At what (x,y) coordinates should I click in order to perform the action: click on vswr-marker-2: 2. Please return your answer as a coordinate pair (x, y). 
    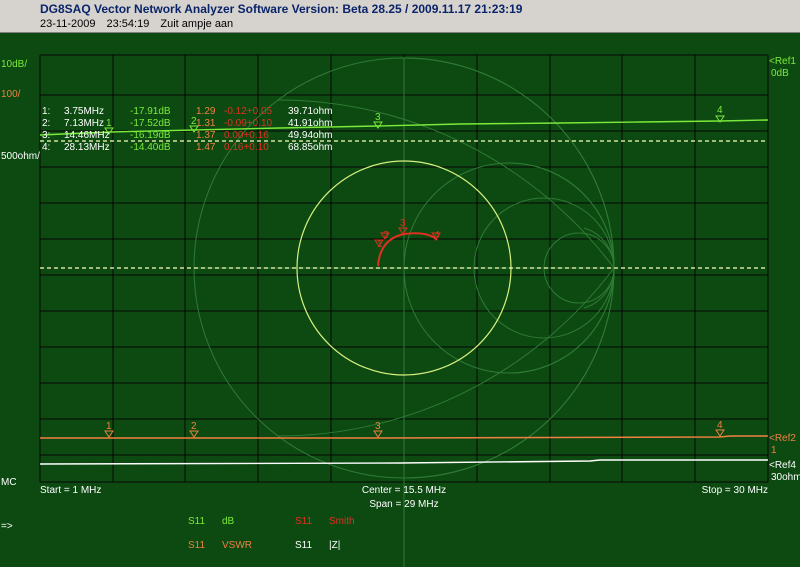
    Looking at the image, I should click on (194, 426).